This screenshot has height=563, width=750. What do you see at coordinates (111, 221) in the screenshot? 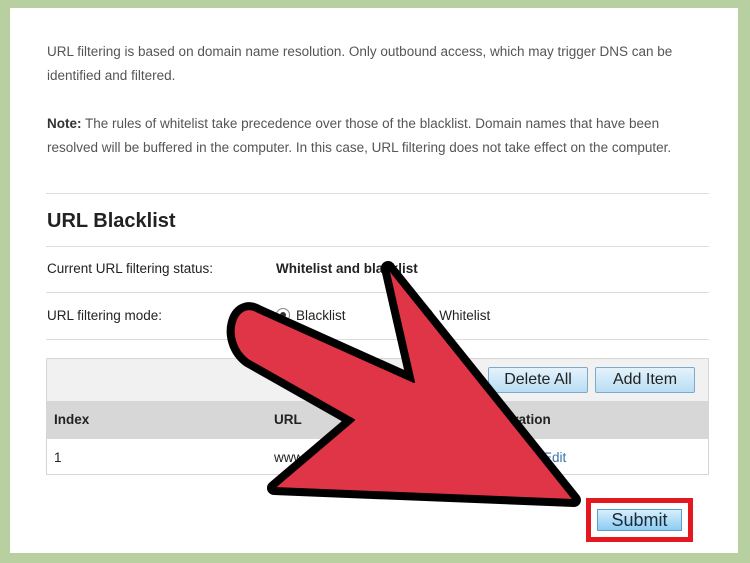
I see `section-title: URL Blacklist` at bounding box center [111, 221].